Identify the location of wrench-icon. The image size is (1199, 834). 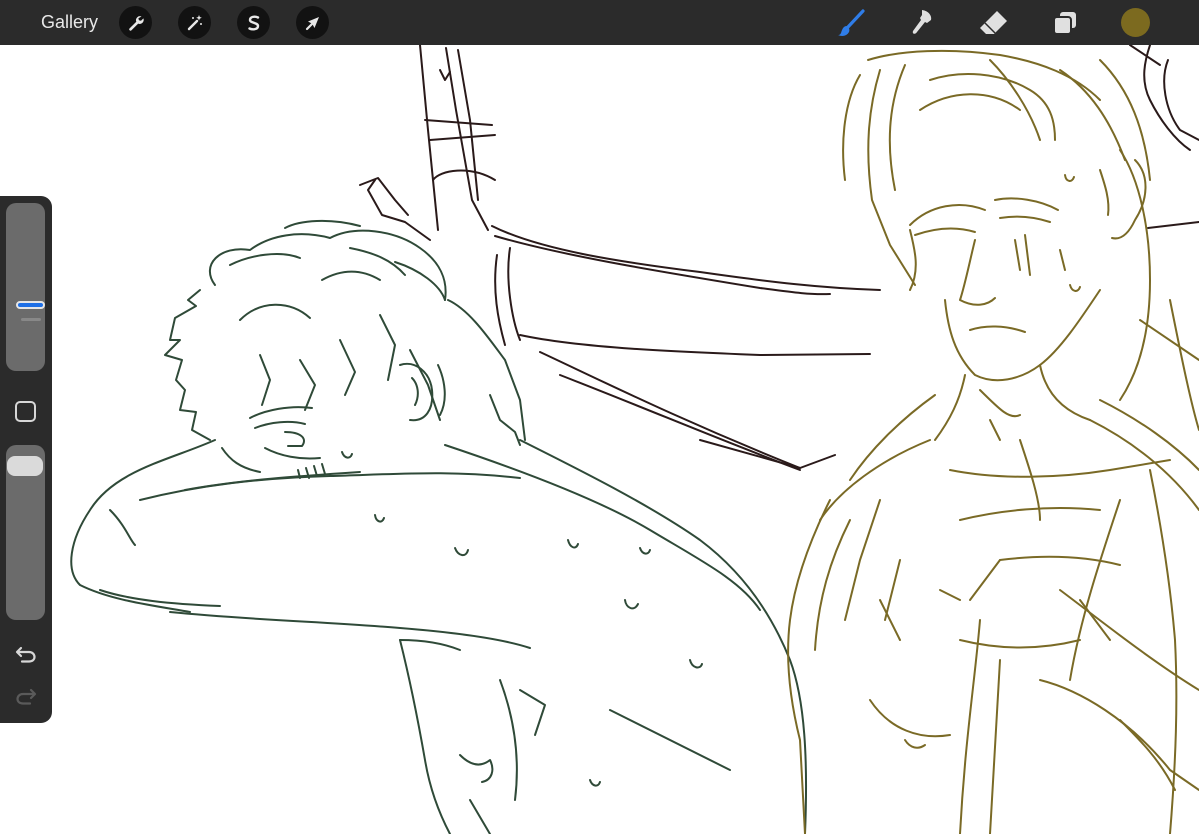
(136, 23).